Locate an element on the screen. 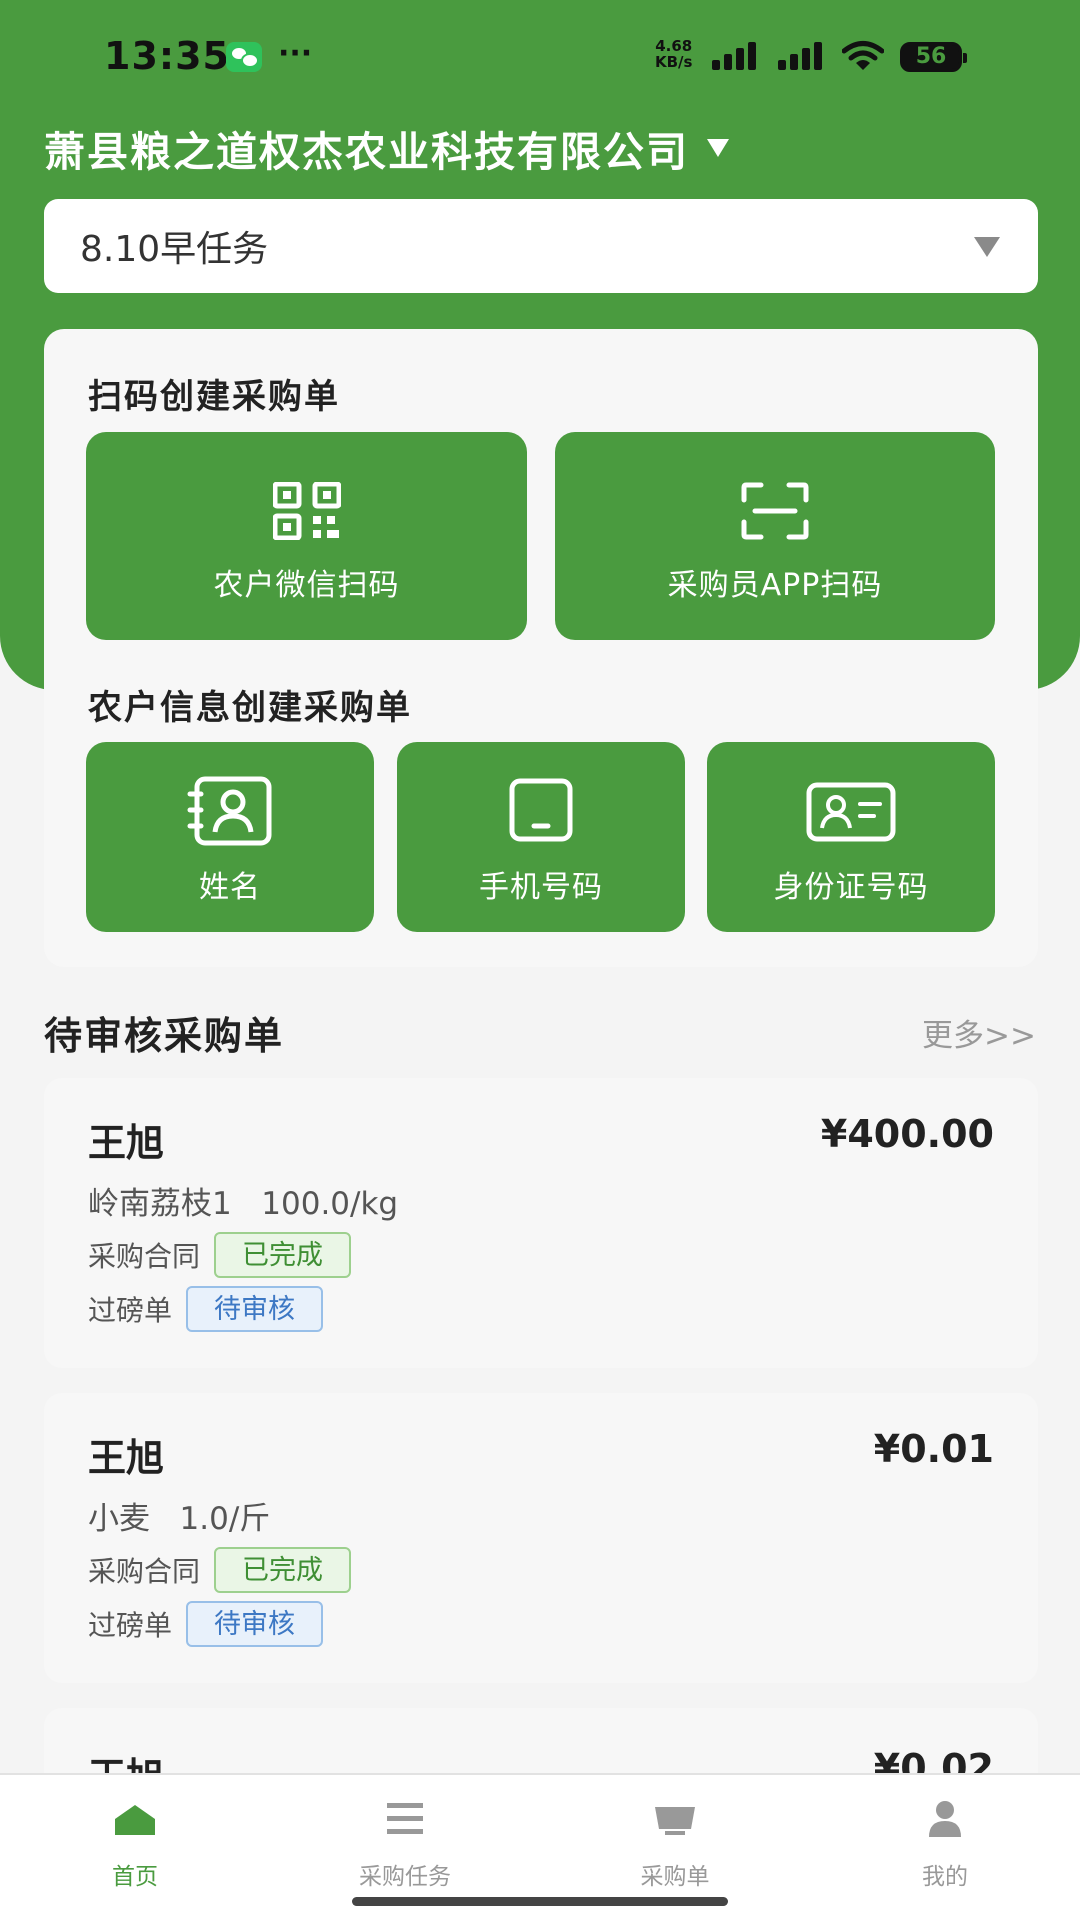 This screenshot has width=1080, height=1920. tab-home-label: 首页 is located at coordinates (135, 1877).